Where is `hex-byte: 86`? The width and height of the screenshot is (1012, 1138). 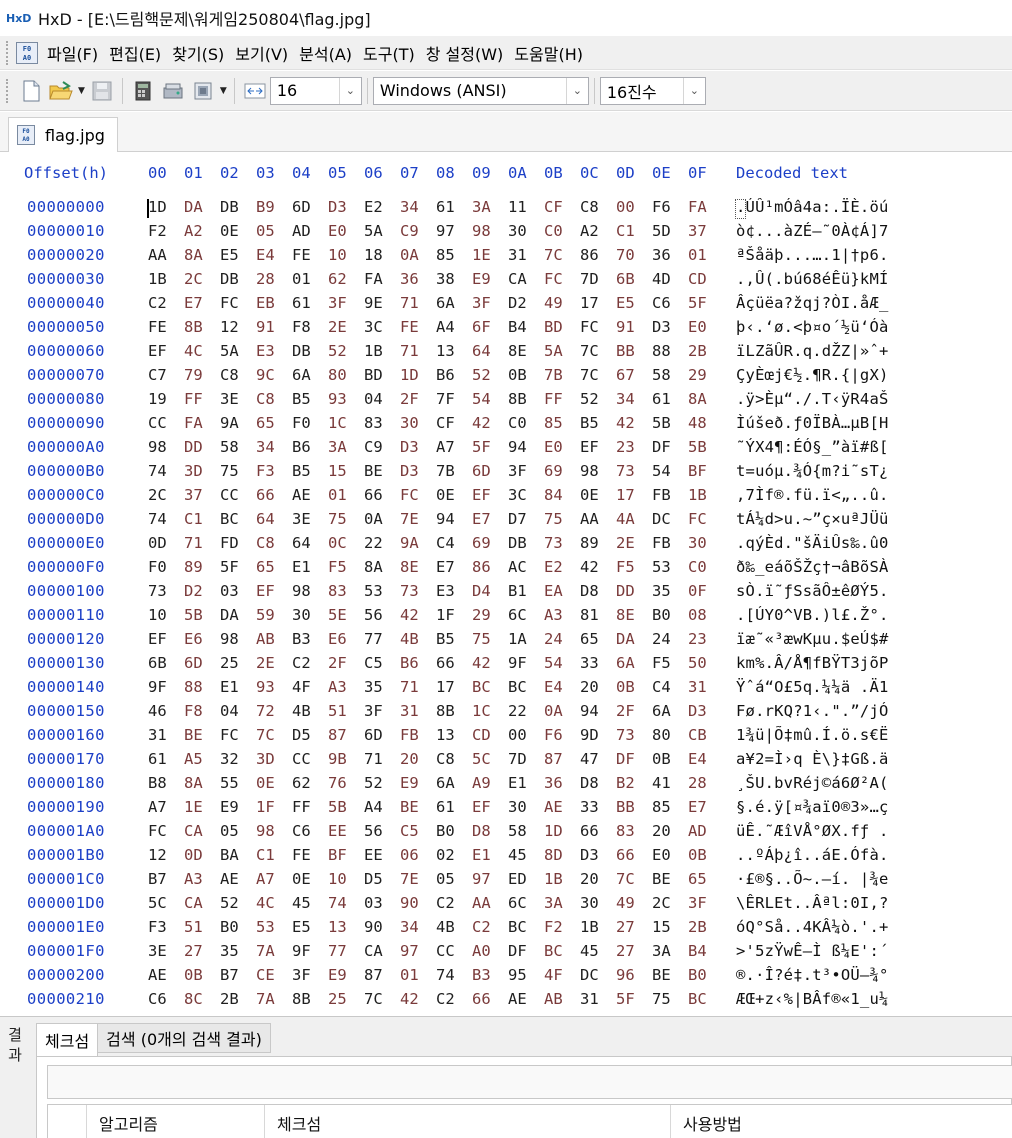
hex-byte: 86 is located at coordinates (598, 255).